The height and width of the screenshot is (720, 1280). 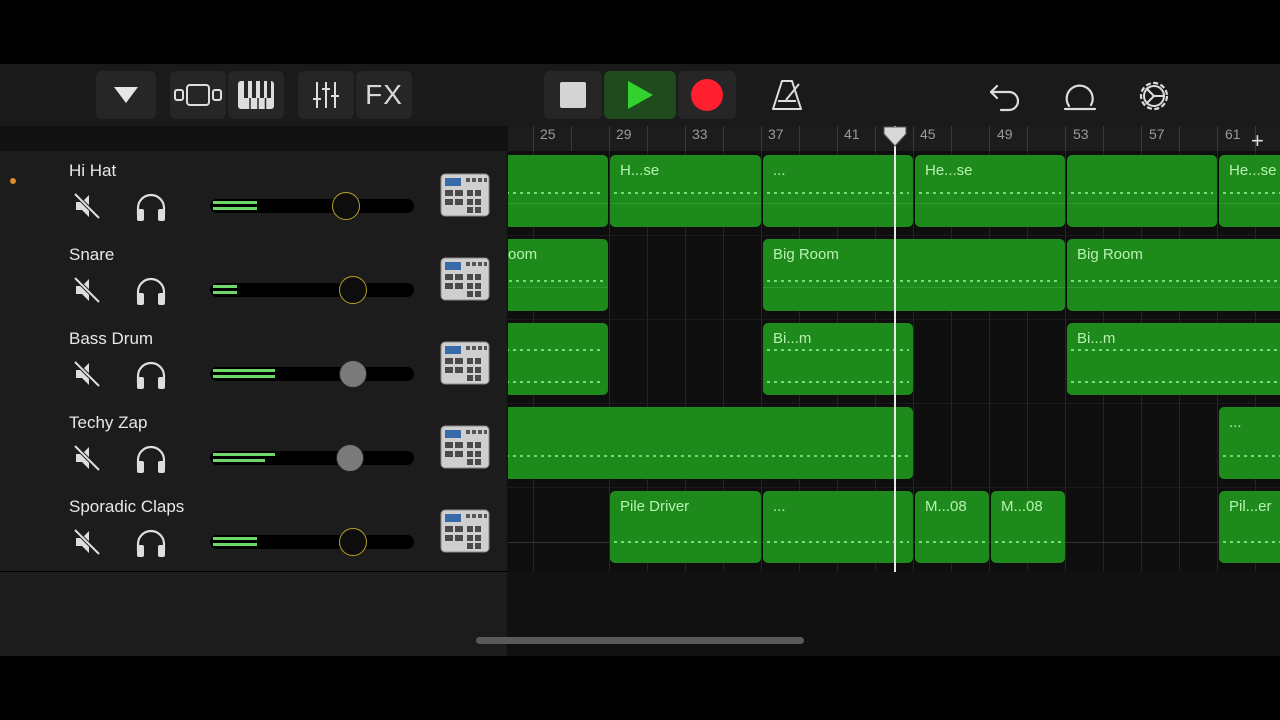 I want to click on track-header-bass-drum: Bass Drum, so click(x=253, y=361).